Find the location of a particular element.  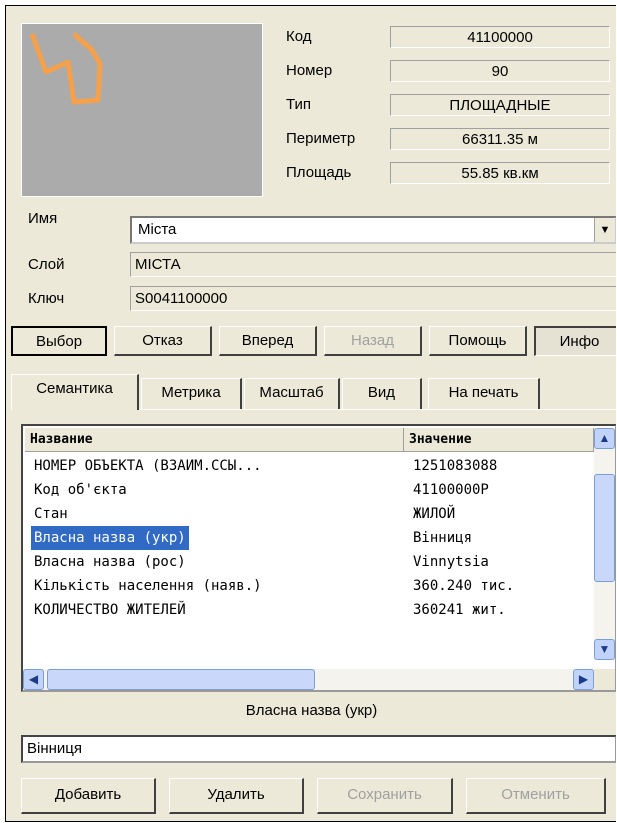

horizontal-scrollbar: ◀ ▶ is located at coordinates (308, 679).